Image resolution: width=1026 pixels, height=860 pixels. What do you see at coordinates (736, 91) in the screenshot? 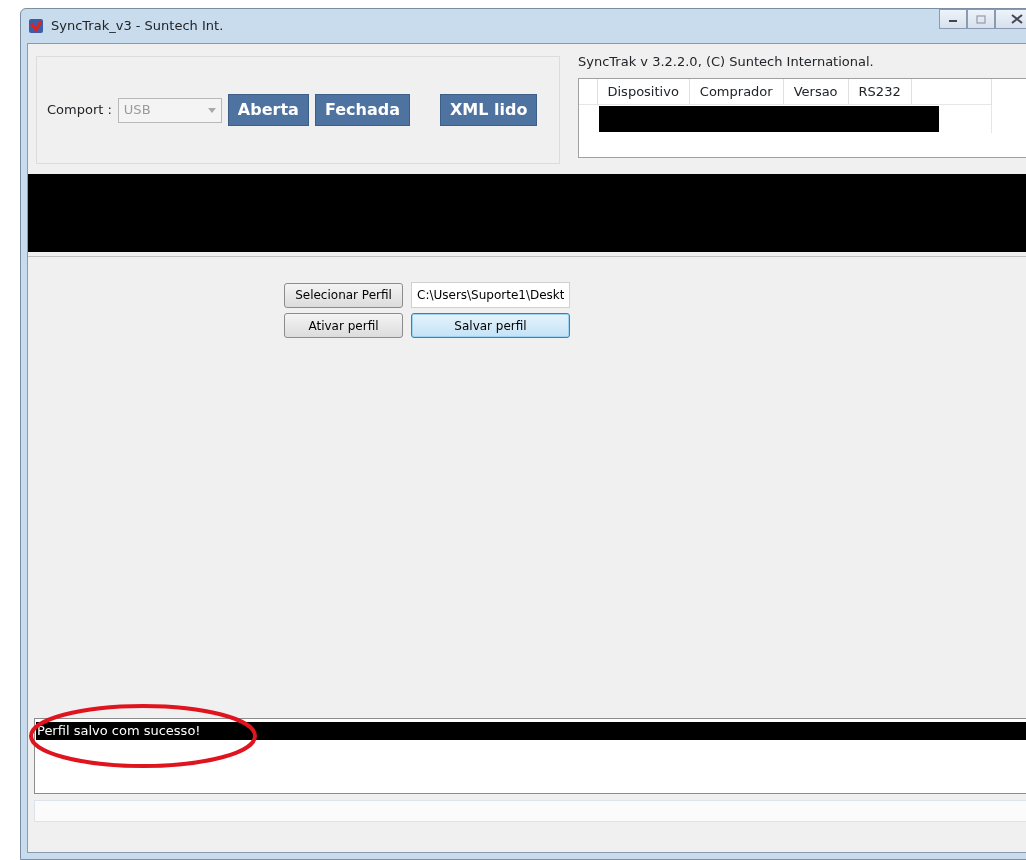
I see `column-header: Comprador` at bounding box center [736, 91].